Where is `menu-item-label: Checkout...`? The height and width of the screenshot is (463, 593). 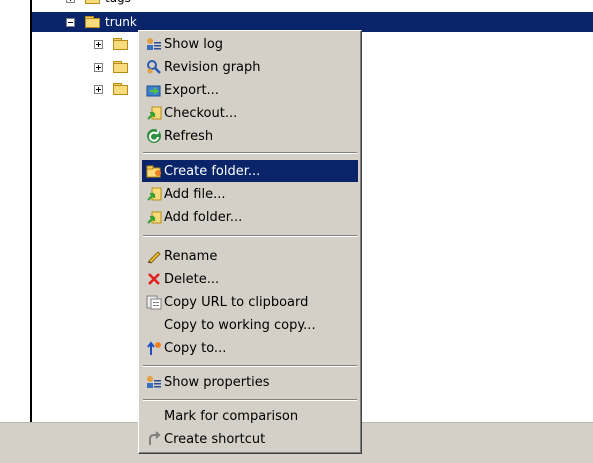 menu-item-label: Checkout... is located at coordinates (201, 113).